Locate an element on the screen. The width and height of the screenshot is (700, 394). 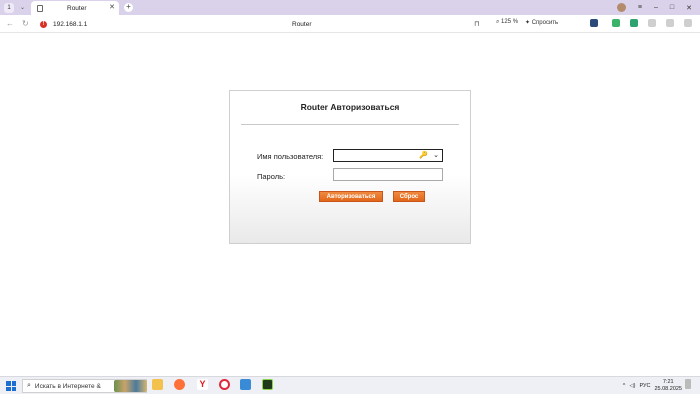
extension-translate-icon is located at coordinates (594, 23).